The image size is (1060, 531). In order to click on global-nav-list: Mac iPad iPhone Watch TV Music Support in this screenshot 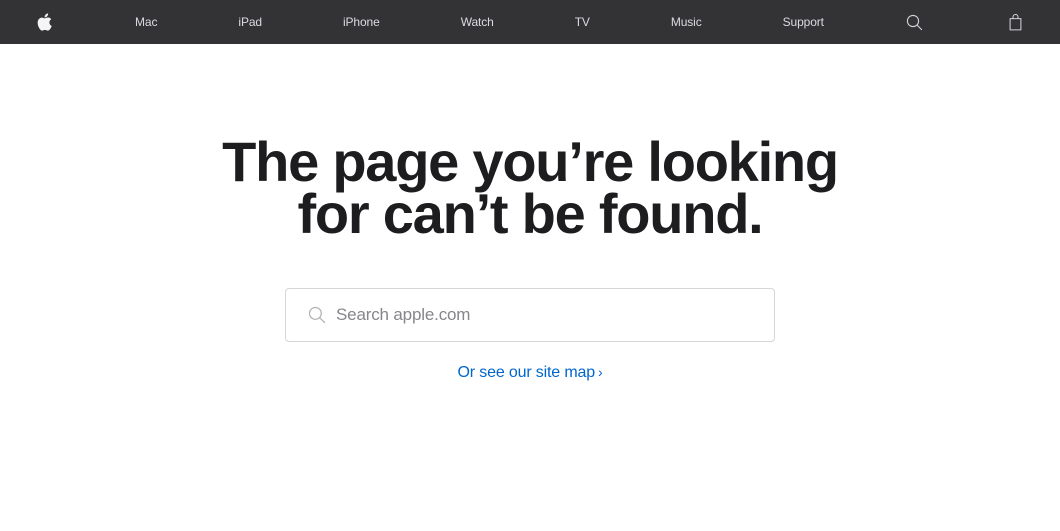, I will do `click(530, 22)`.